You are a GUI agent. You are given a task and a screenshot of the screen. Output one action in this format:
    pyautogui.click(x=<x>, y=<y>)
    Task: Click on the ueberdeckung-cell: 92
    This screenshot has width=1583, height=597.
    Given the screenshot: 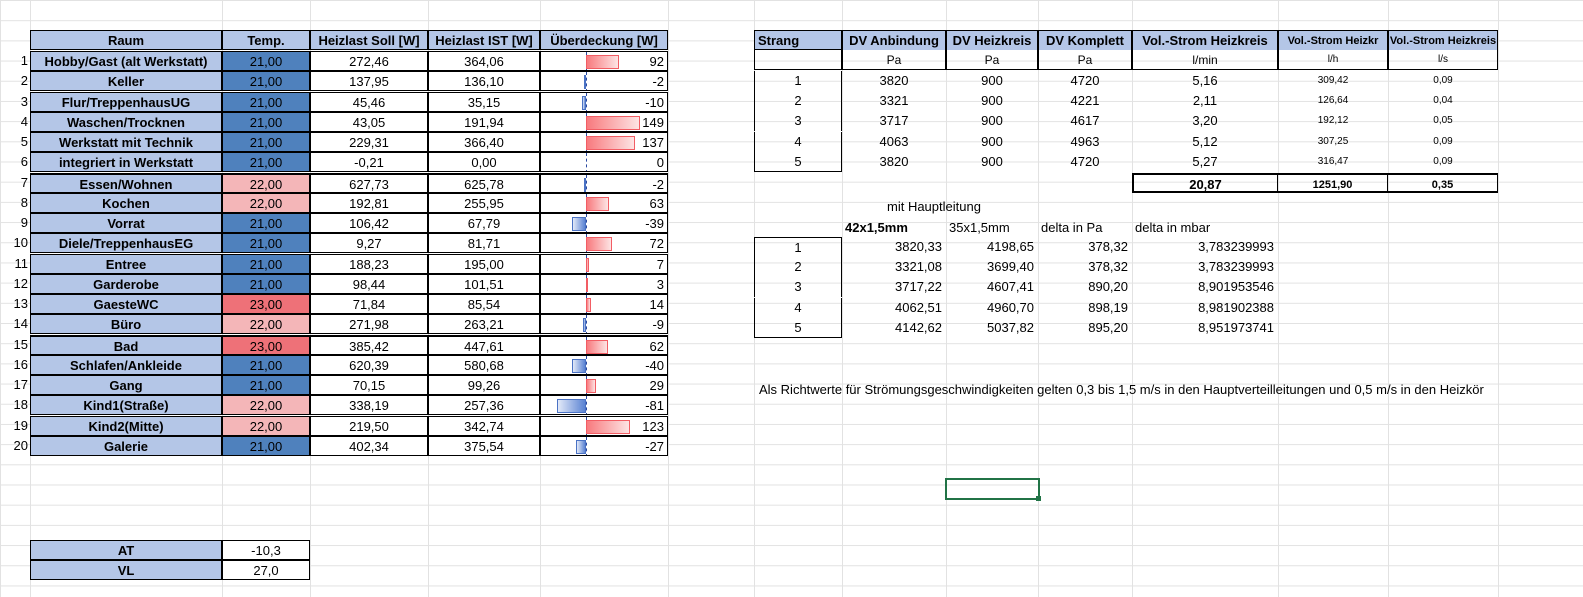 What is the action you would take?
    pyautogui.click(x=604, y=61)
    